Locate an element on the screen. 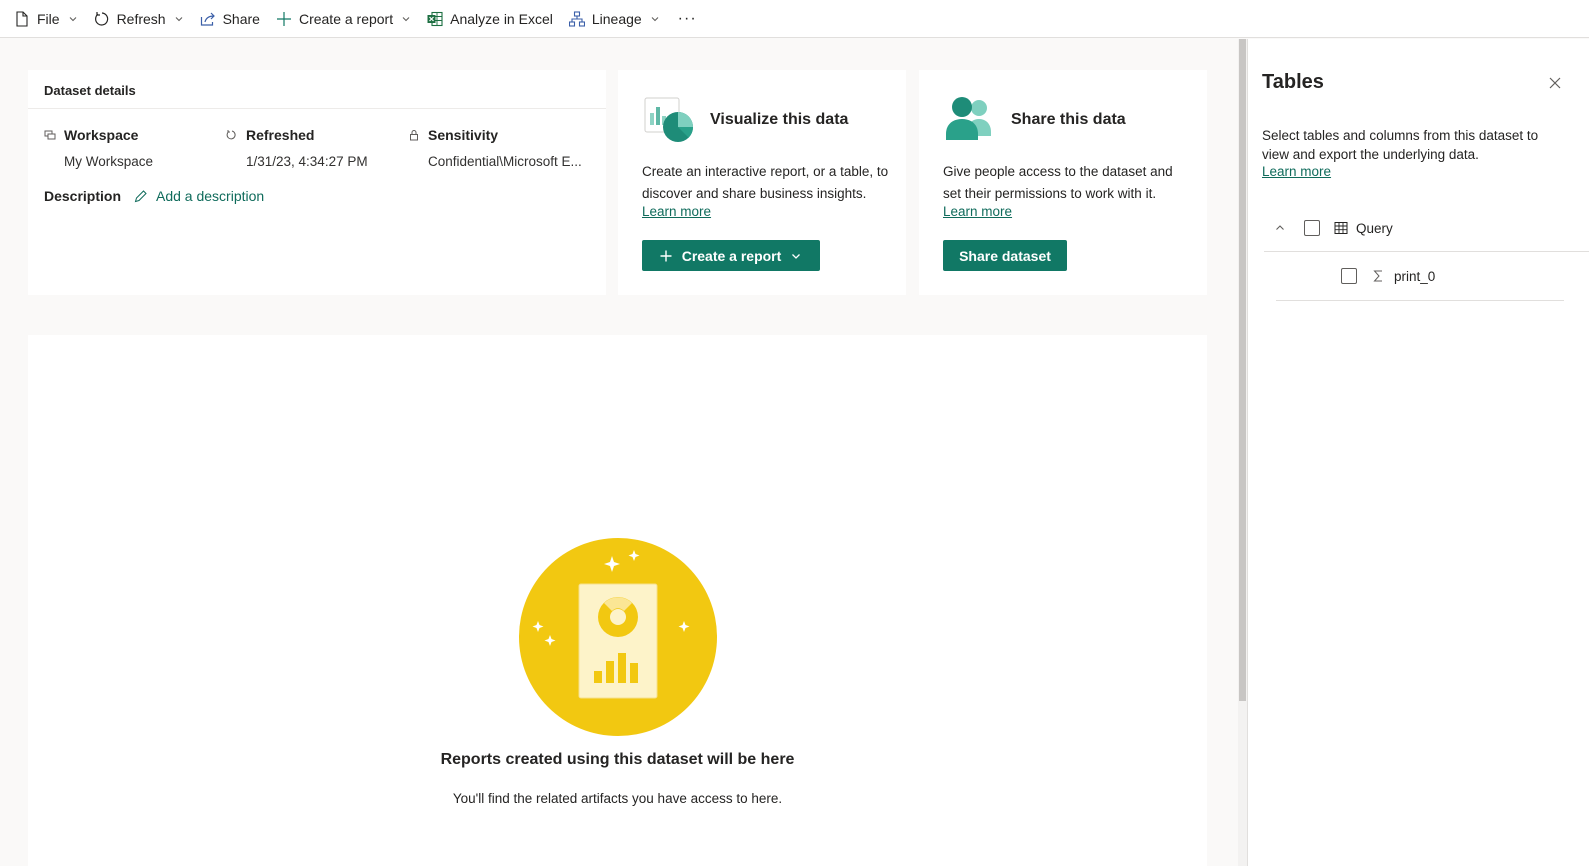 The image size is (1589, 866). chevron-up-icon is located at coordinates (1280, 228).